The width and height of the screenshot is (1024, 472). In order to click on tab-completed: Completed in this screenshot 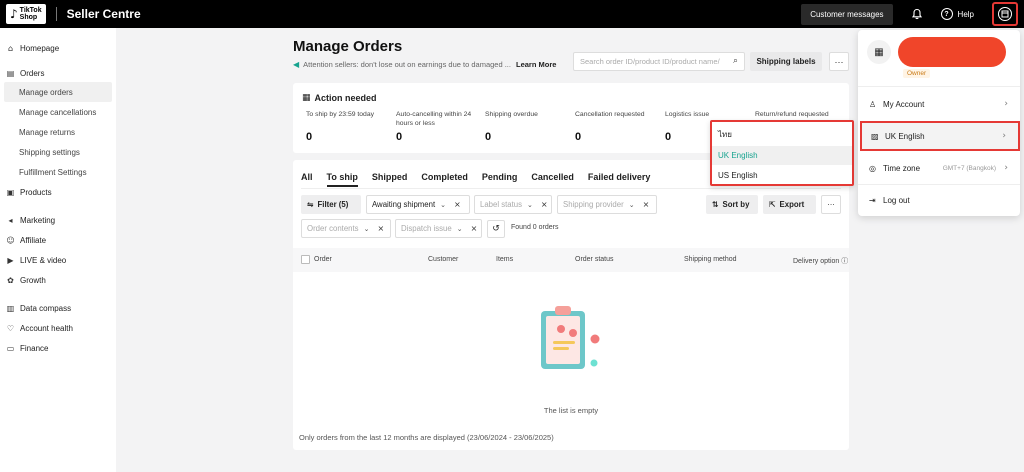, I will do `click(444, 177)`.